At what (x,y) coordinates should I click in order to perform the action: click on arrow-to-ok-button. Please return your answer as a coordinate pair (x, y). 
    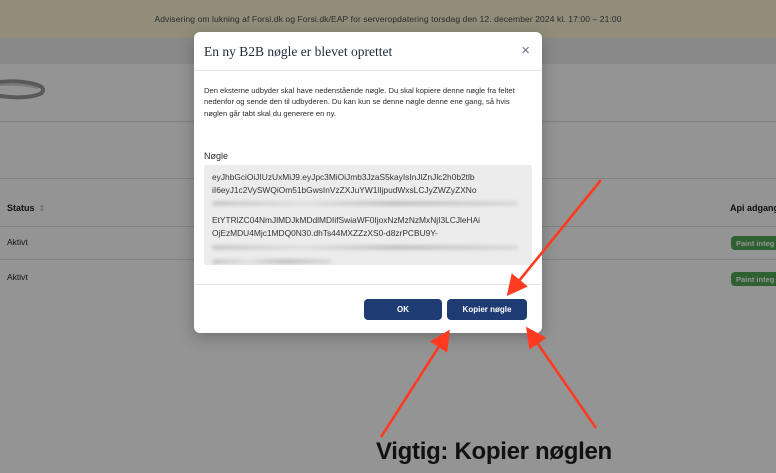
    Looking at the image, I should click on (414, 383).